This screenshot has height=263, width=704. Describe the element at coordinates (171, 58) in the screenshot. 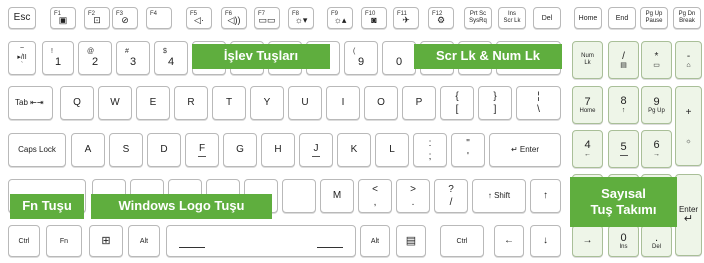

I see `key-4: $4` at that location.